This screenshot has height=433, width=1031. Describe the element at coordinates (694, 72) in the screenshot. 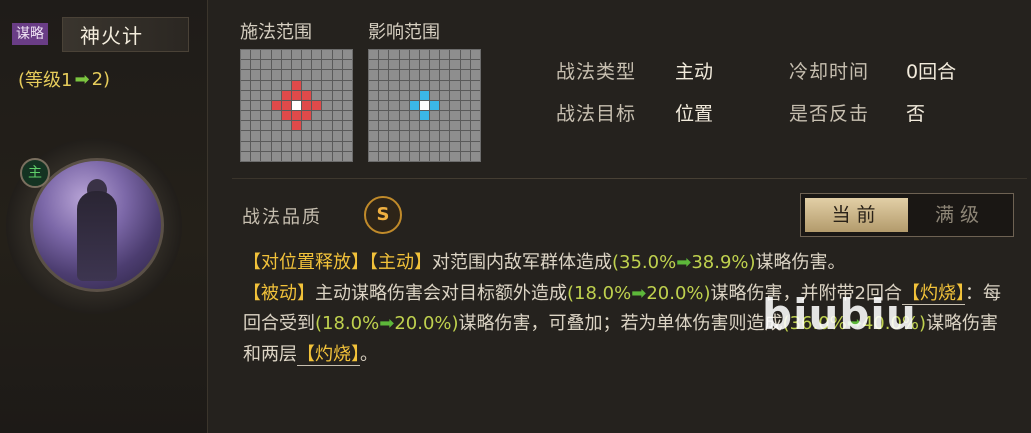

I see `skill-type-value: 主动` at that location.